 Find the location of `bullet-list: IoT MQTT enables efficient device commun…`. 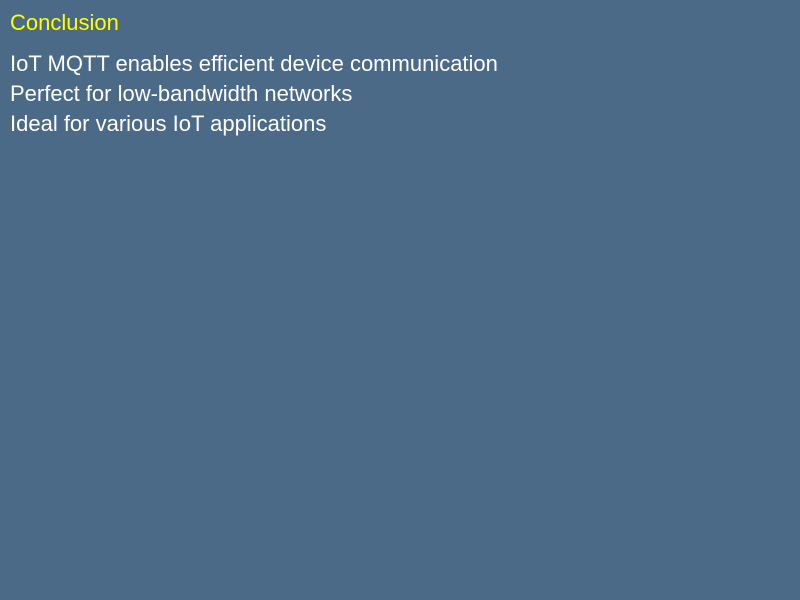

bullet-list: IoT MQTT enables efficient device commun… is located at coordinates (254, 94).